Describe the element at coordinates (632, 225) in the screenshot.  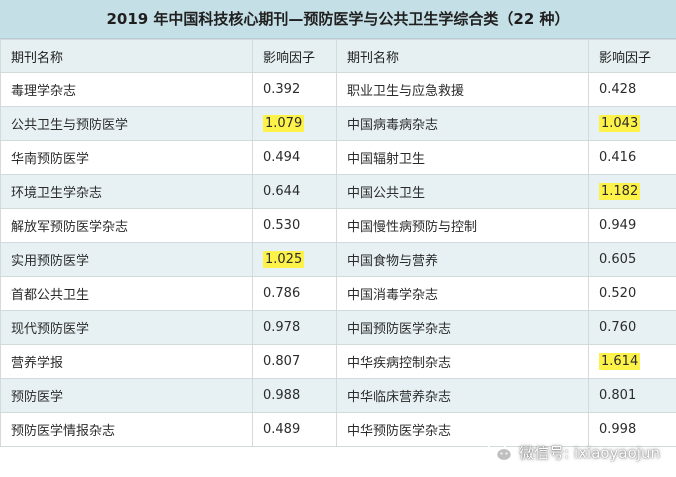
I see `impact-factor-cell: 0.949` at that location.